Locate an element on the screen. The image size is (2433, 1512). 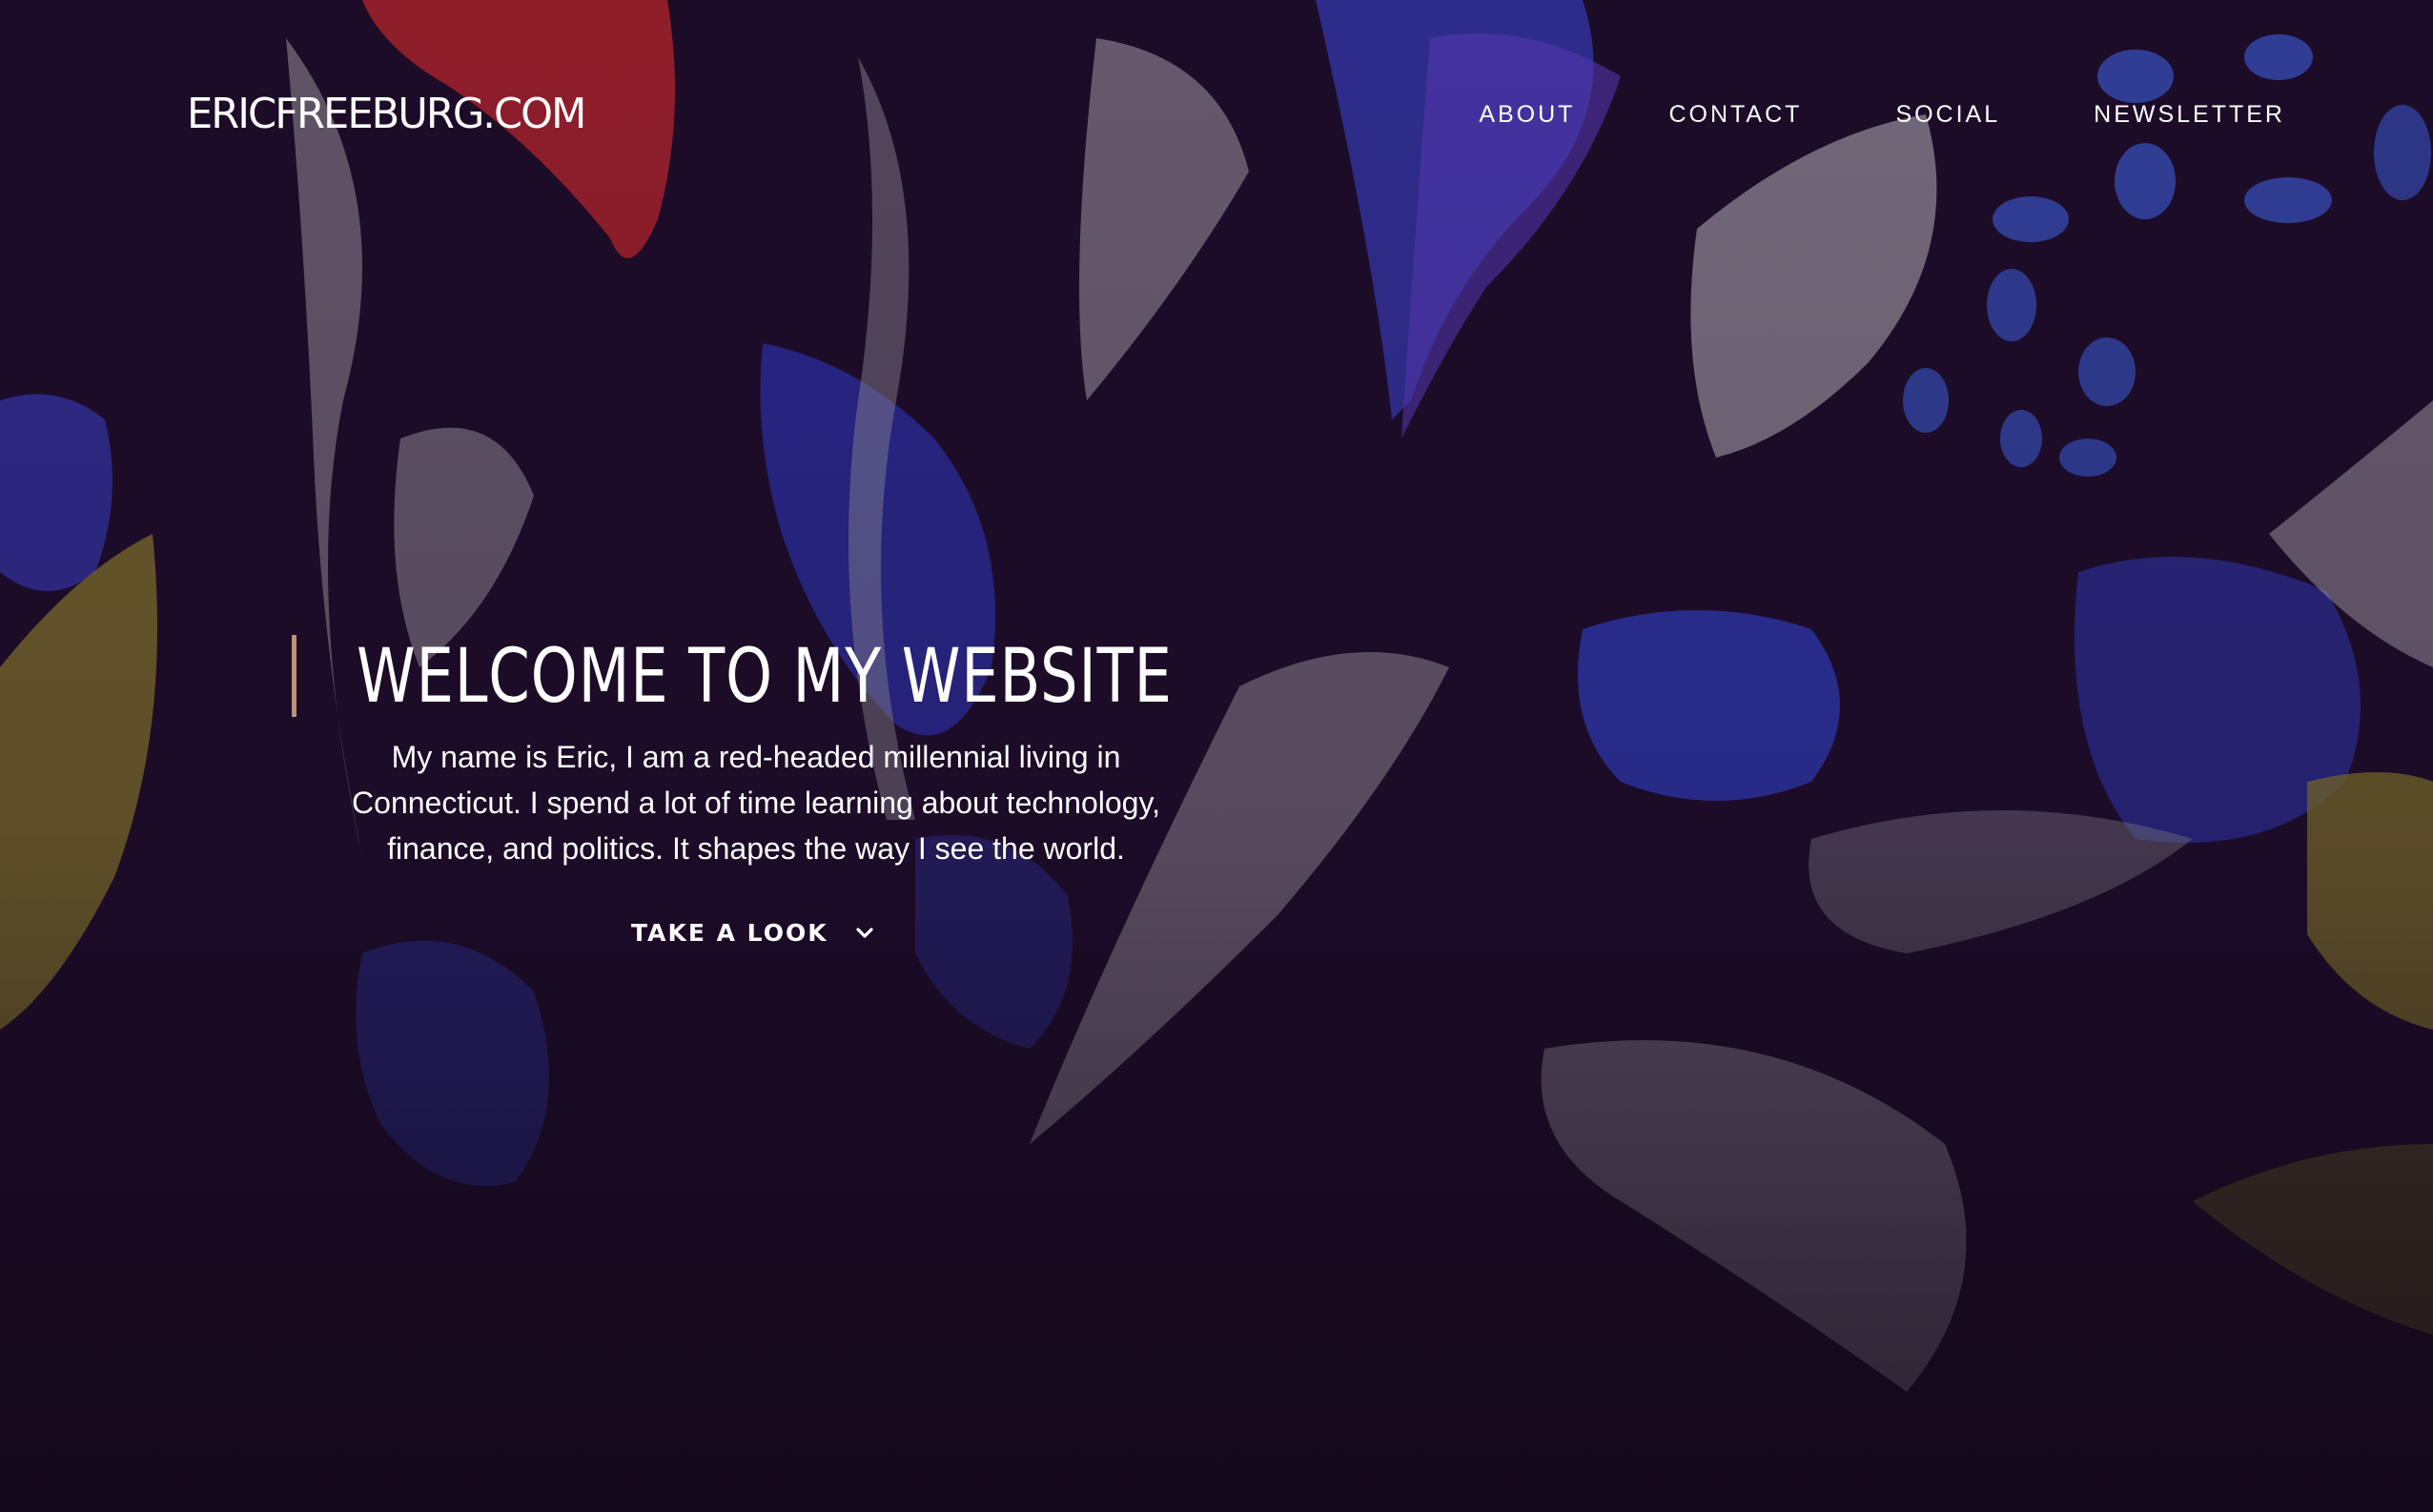
main-nav: ABOUT CONTACT SOCIAL NEWSLETTER is located at coordinates (1882, 114).